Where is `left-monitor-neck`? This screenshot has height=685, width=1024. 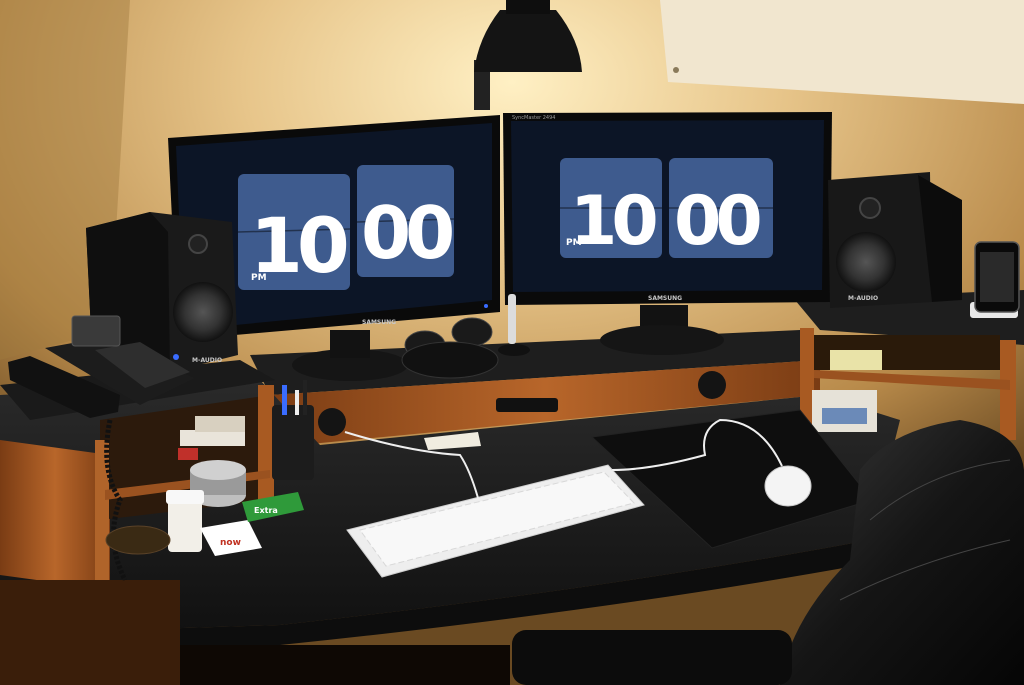 left-monitor-neck is located at coordinates (350, 344).